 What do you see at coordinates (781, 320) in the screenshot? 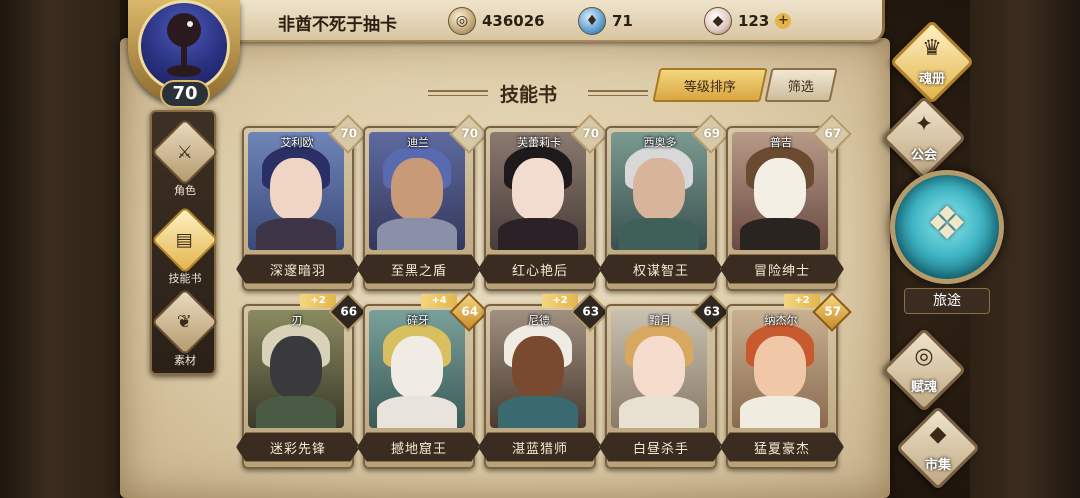
I see `hero-name: 纳杰尔` at bounding box center [781, 320].